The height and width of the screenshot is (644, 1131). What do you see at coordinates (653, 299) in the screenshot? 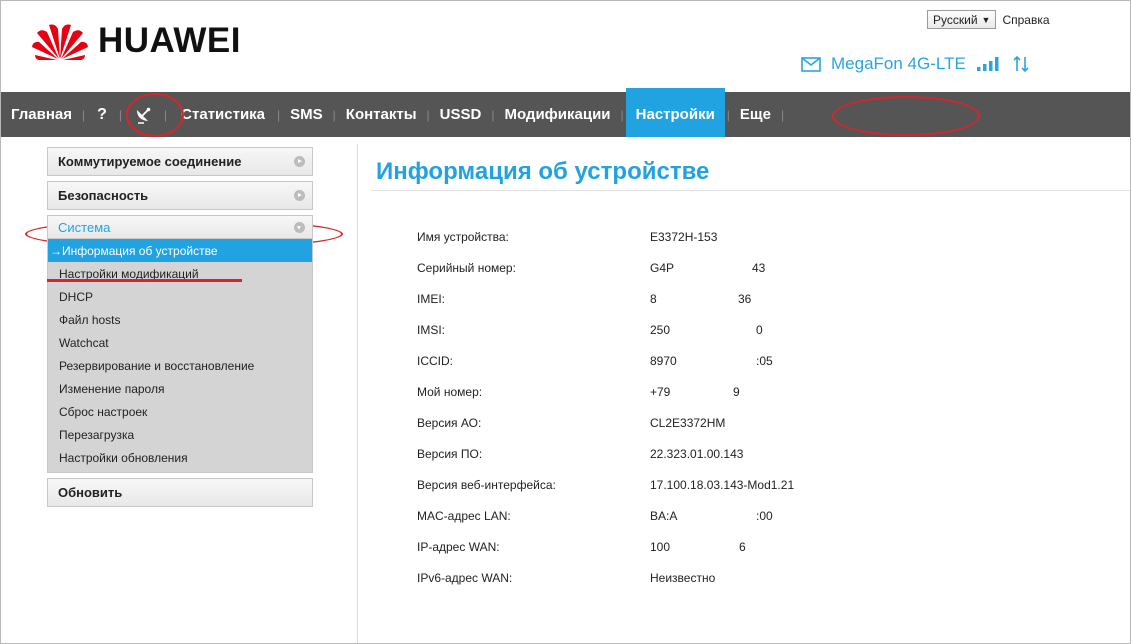
I see `info-value: 8` at bounding box center [653, 299].